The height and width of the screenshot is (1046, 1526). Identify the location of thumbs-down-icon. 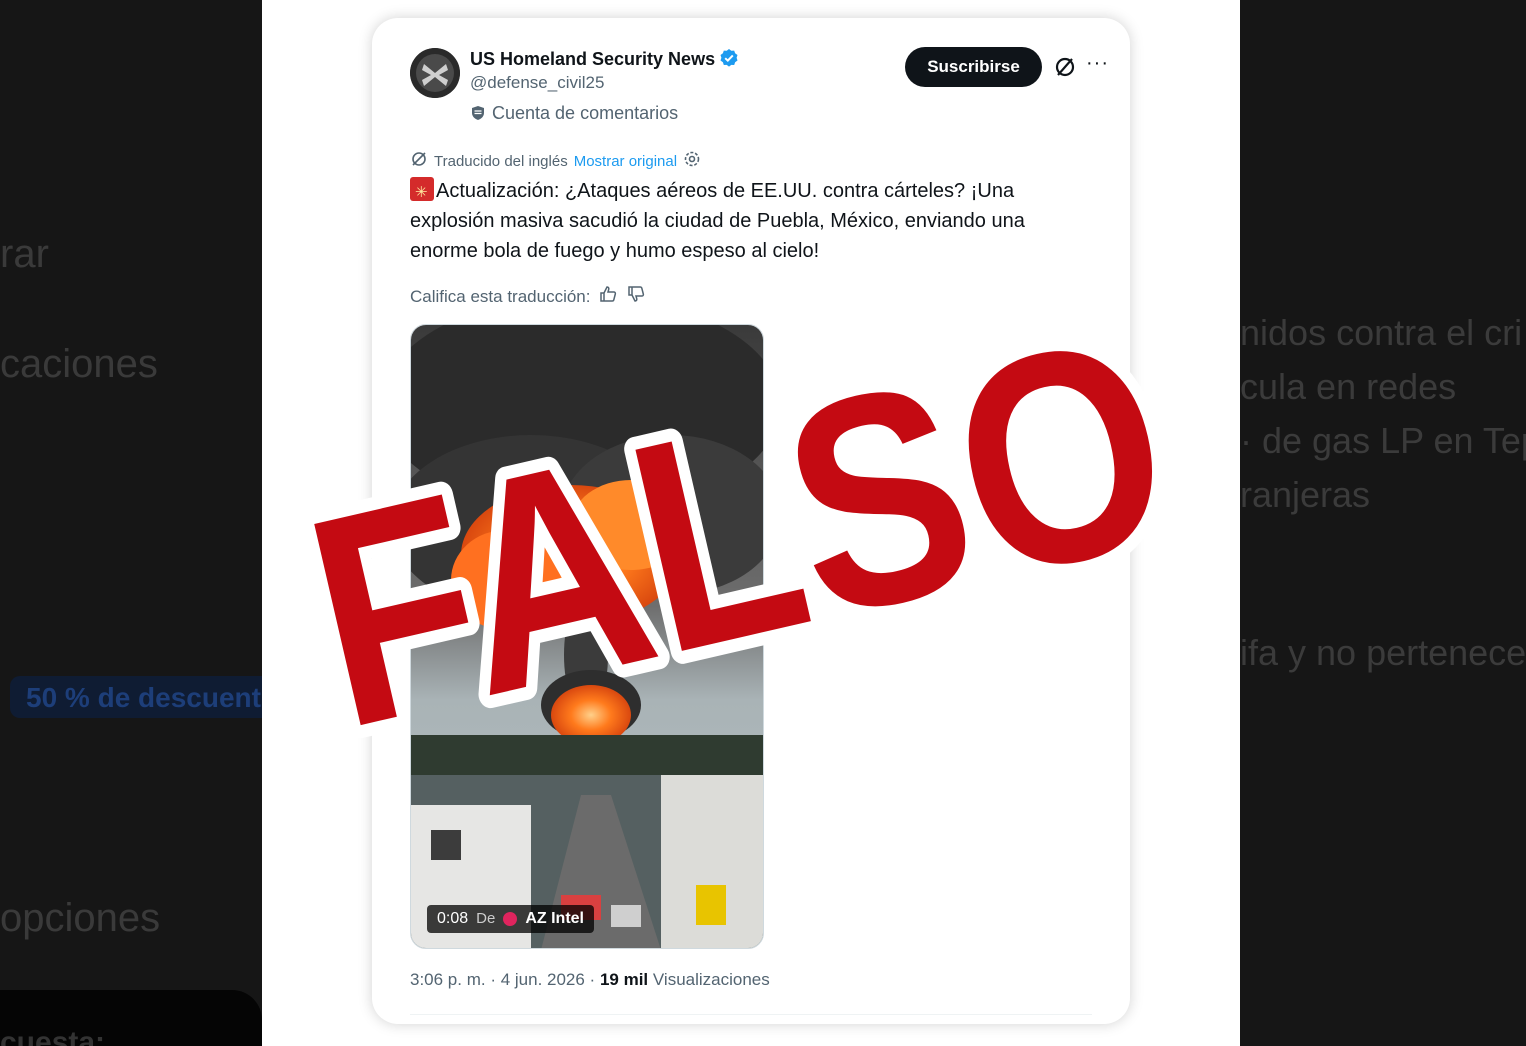
(636, 296).